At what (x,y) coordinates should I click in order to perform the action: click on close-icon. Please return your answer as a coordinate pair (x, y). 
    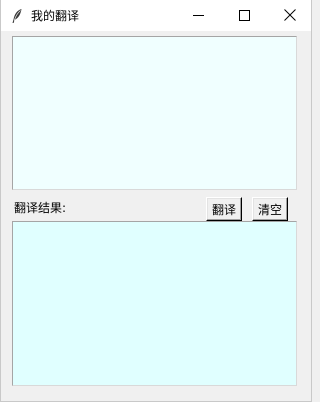
    Looking at the image, I should click on (290, 15).